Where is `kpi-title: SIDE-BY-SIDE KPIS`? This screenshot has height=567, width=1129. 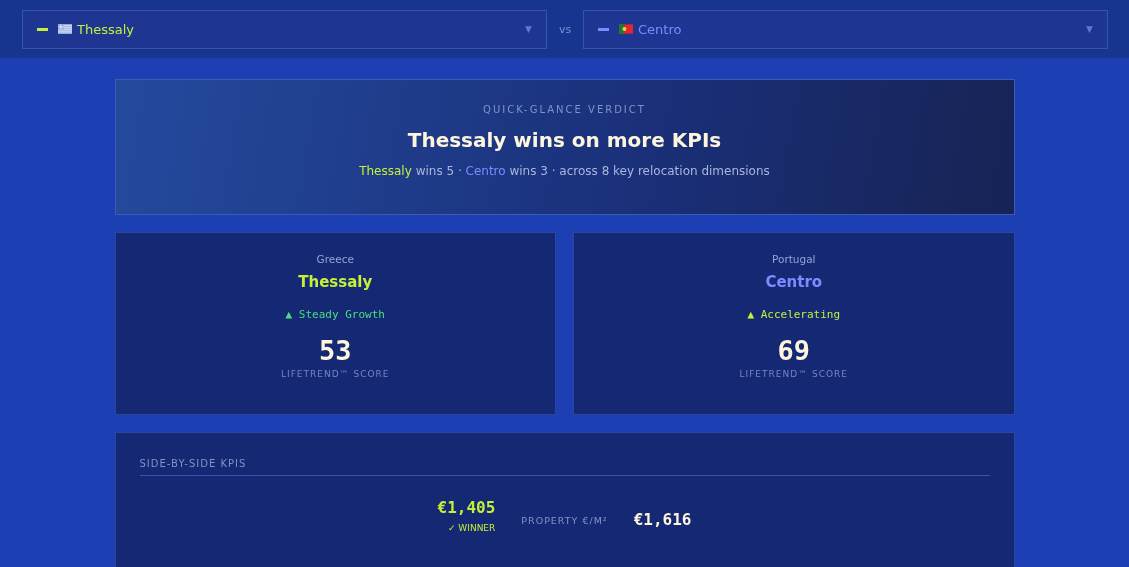 kpi-title: SIDE-BY-SIDE KPIS is located at coordinates (564, 467).